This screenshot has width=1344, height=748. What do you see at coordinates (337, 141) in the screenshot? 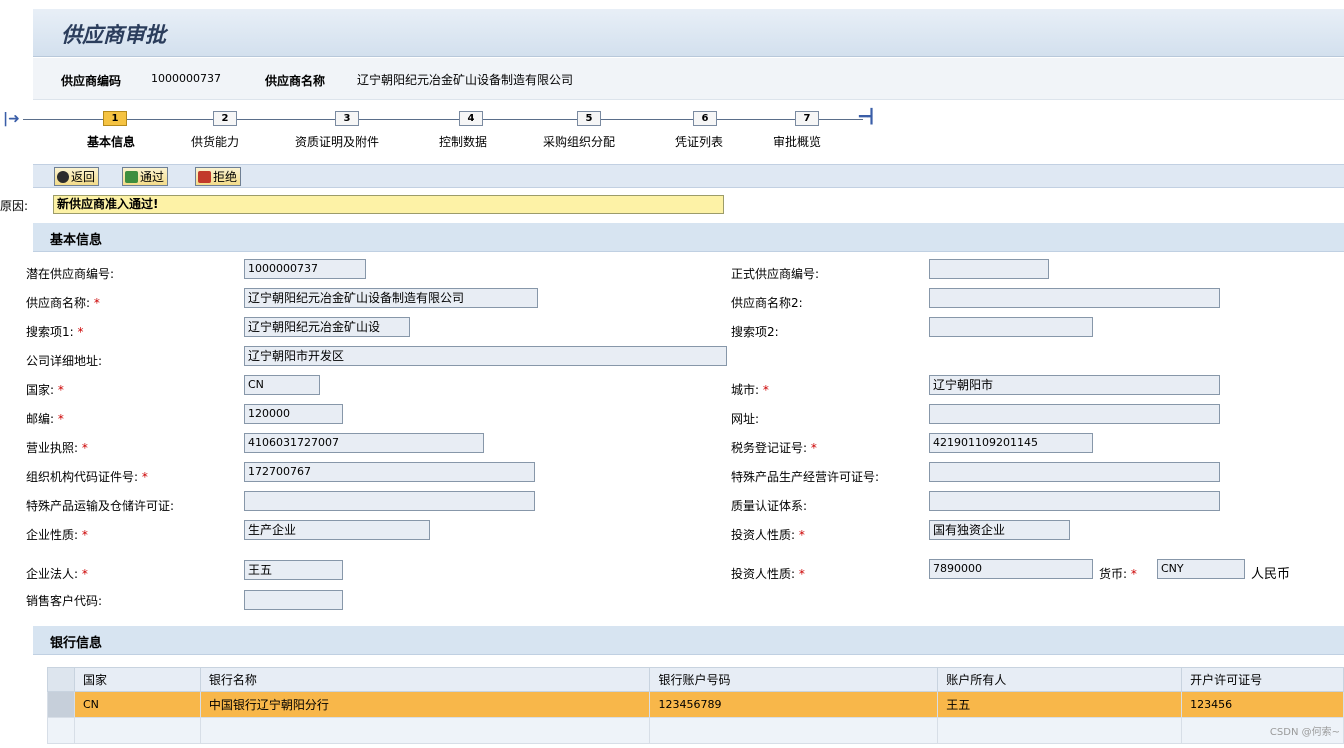
I see `roadmap-label-3: 资质证明及附件` at bounding box center [337, 141].